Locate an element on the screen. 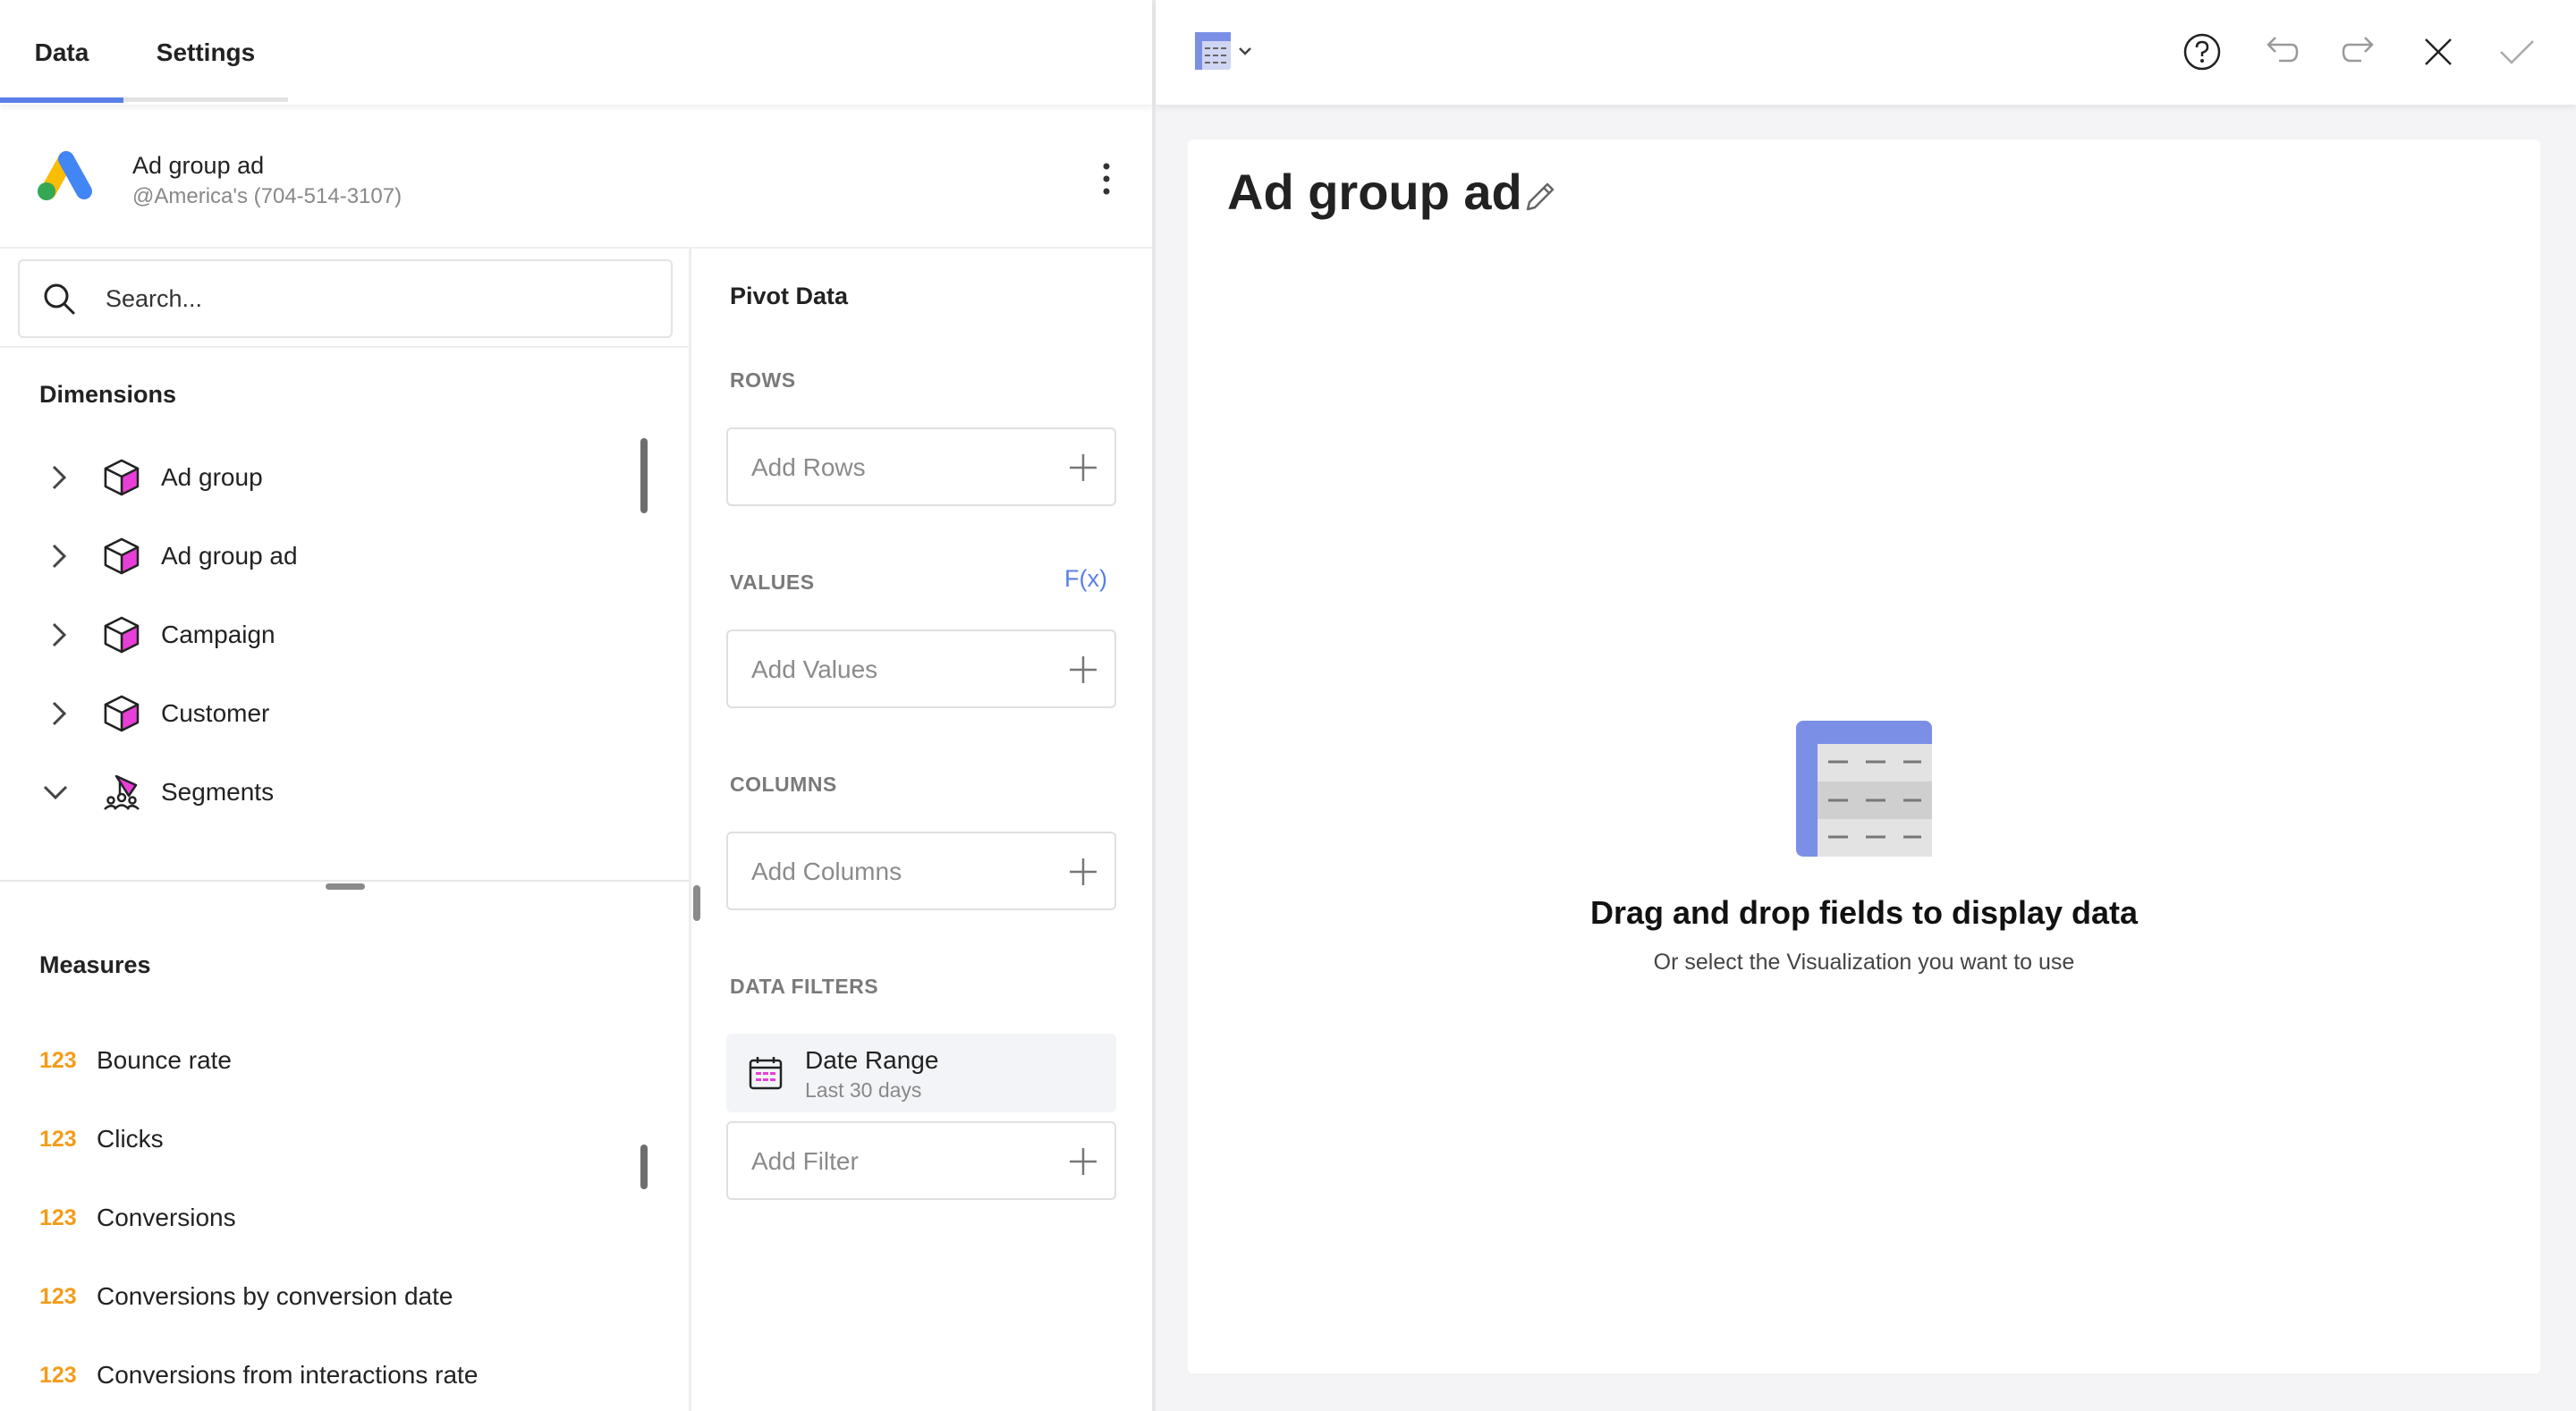 This screenshot has height=1411, width=2576. measure-item: 123 Clicks is located at coordinates (344, 1139).